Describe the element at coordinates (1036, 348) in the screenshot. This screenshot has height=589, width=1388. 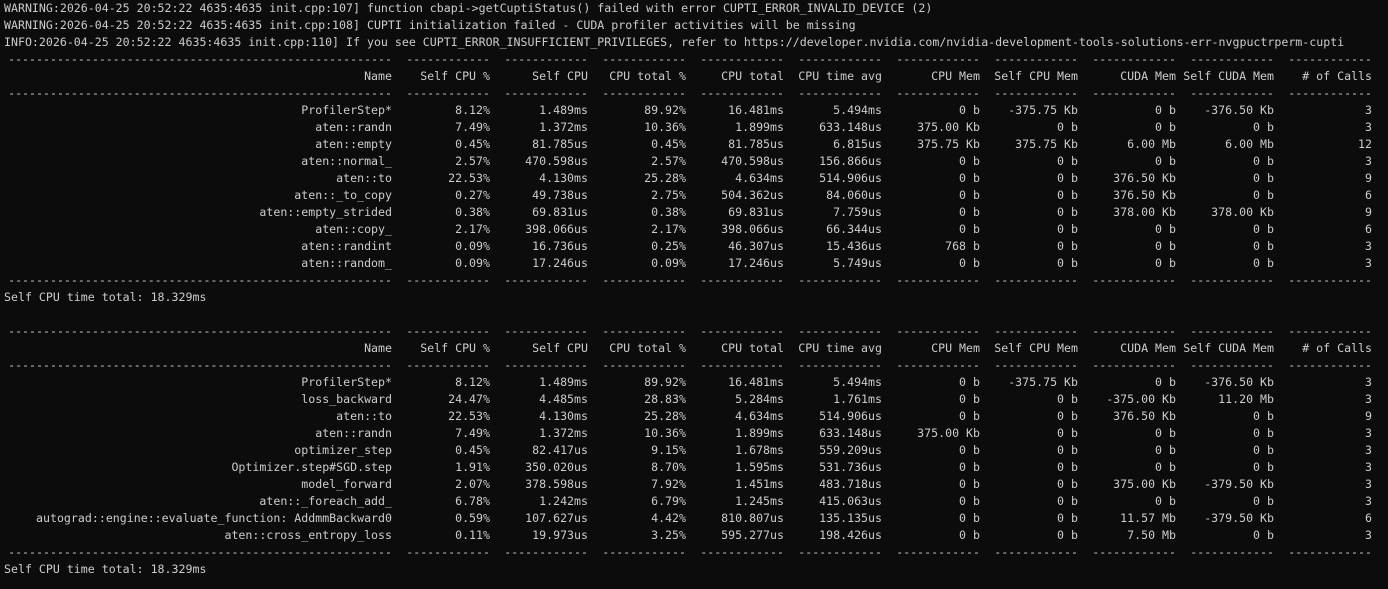
I see `header-cell: Self CPU Mem` at that location.